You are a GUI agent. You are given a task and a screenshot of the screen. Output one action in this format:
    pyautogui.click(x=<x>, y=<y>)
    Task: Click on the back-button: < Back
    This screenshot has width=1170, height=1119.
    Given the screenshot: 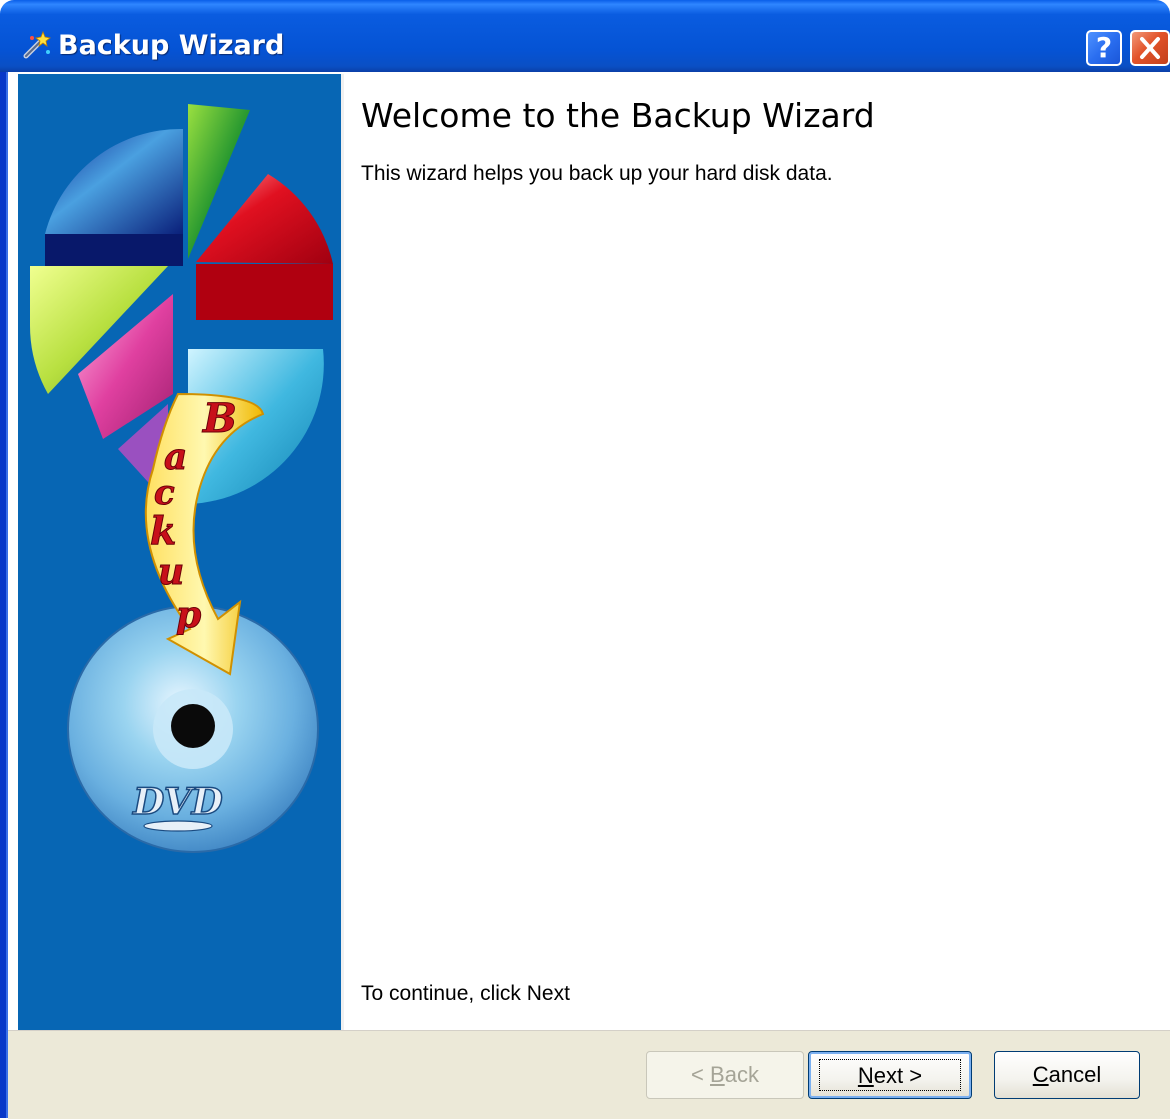 What is the action you would take?
    pyautogui.click(x=725, y=1075)
    